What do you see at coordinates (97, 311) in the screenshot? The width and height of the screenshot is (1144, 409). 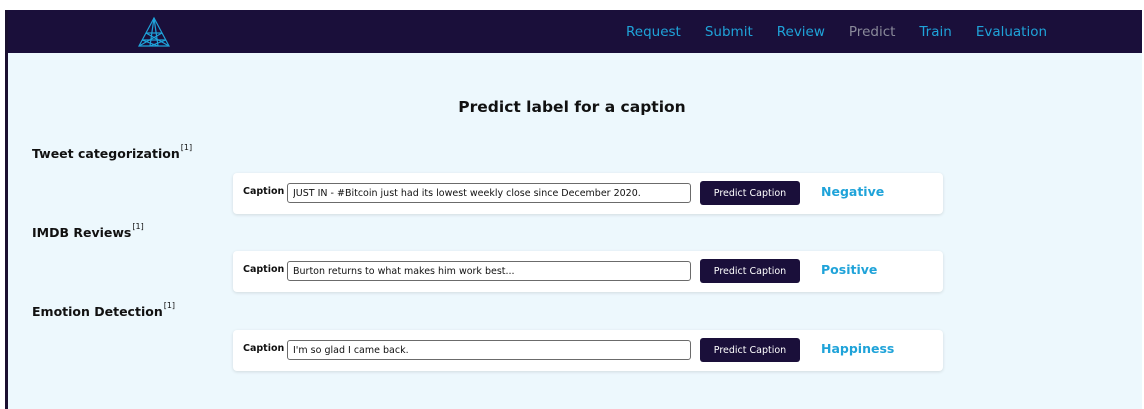 I see `section-title: Emotion Detection` at bounding box center [97, 311].